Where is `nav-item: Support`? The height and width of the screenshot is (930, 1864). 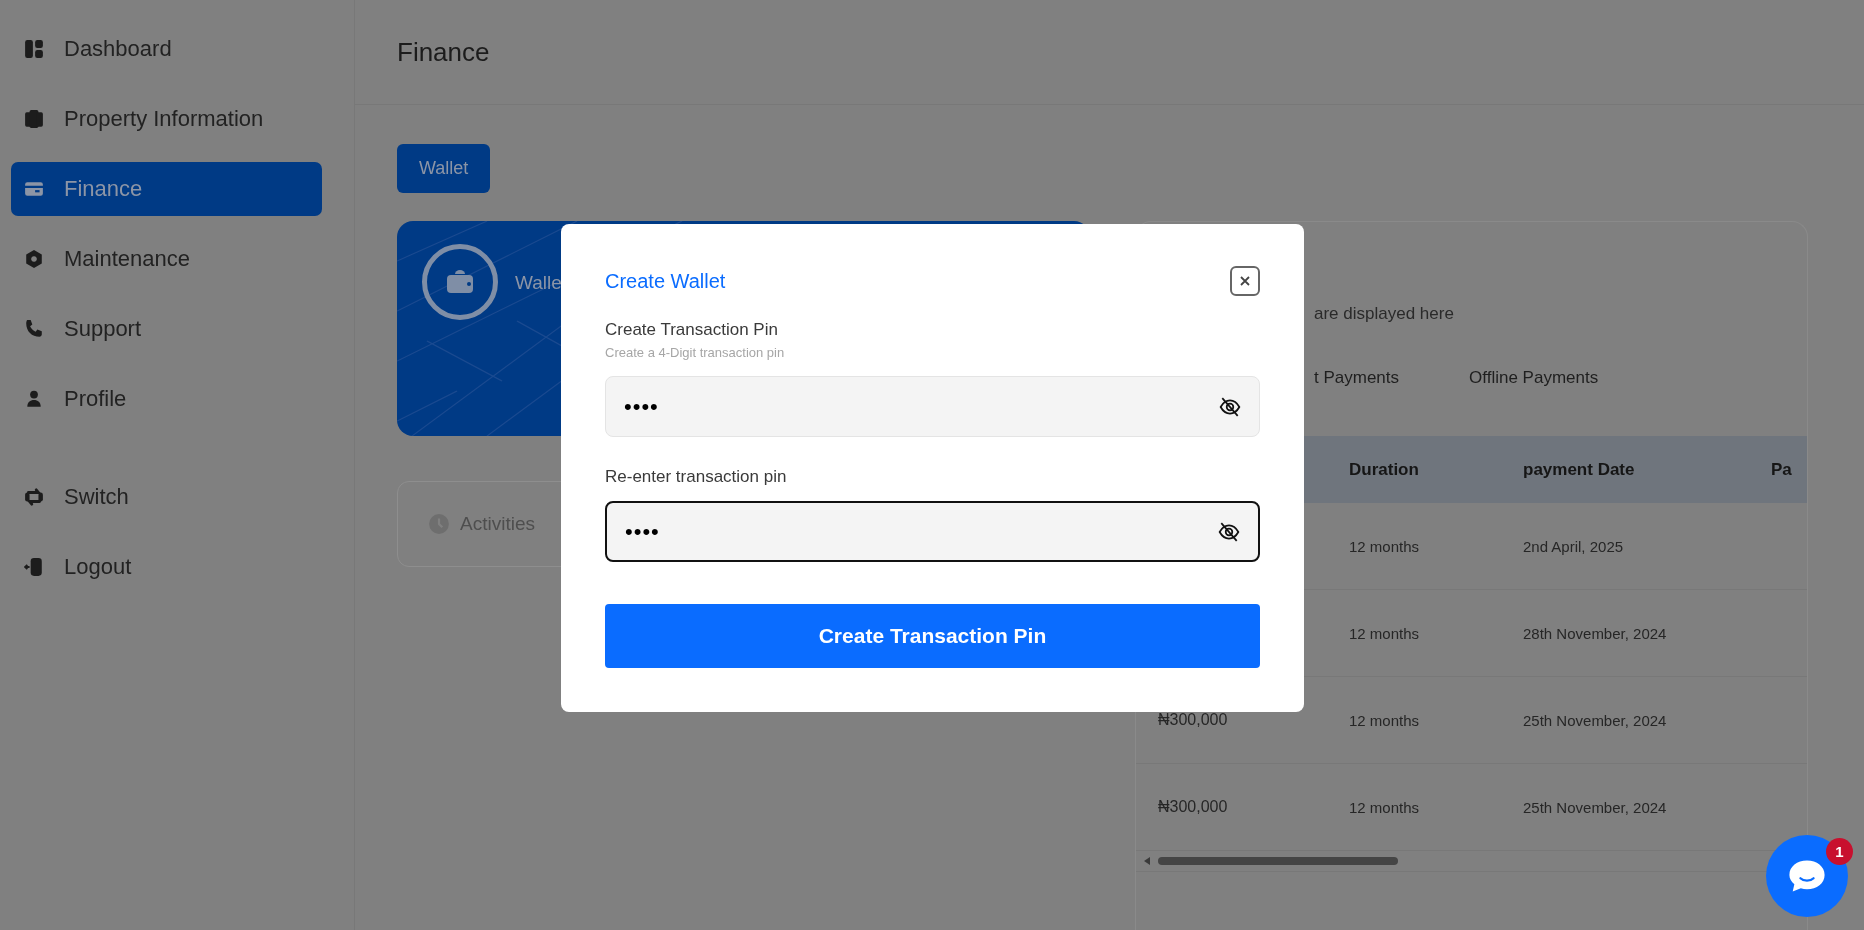
nav-item: Support is located at coordinates (166, 329).